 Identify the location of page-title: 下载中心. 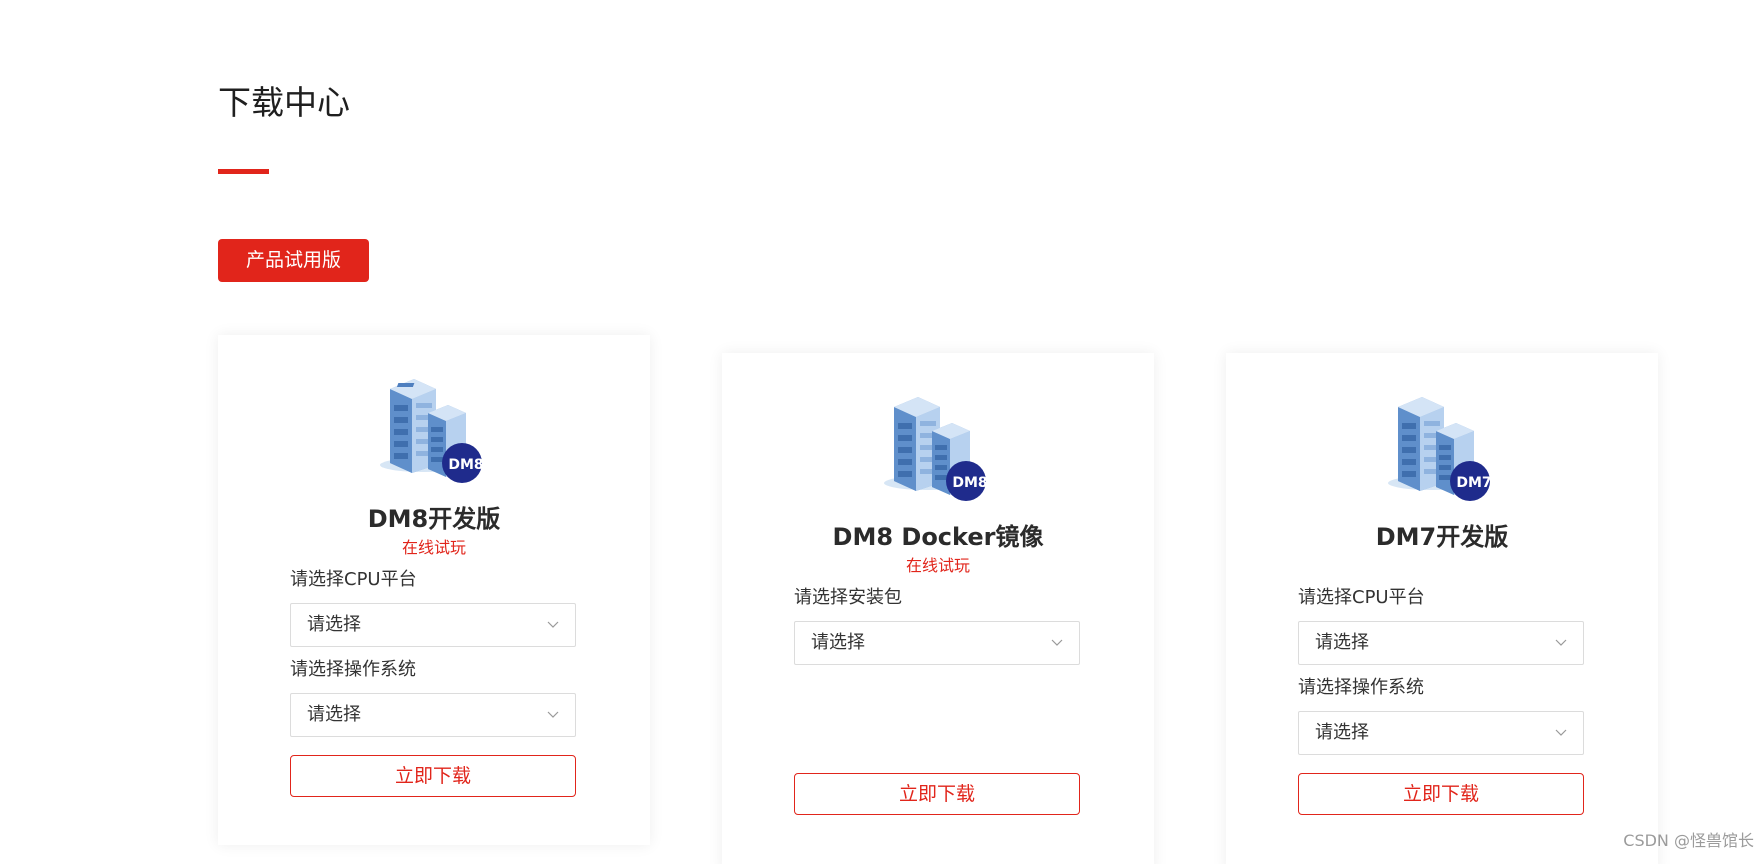
(284, 102).